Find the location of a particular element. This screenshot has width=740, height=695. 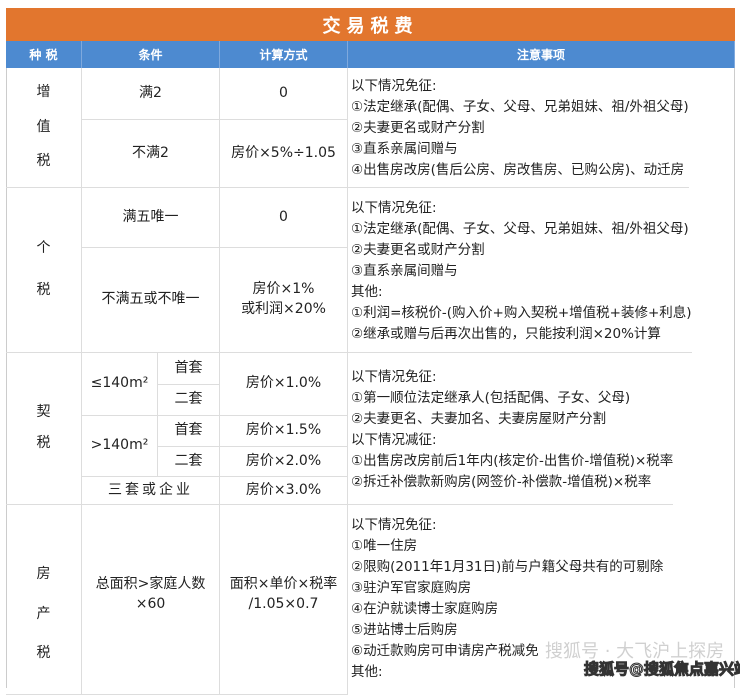

tax-name-char: 增 is located at coordinates (43, 92).